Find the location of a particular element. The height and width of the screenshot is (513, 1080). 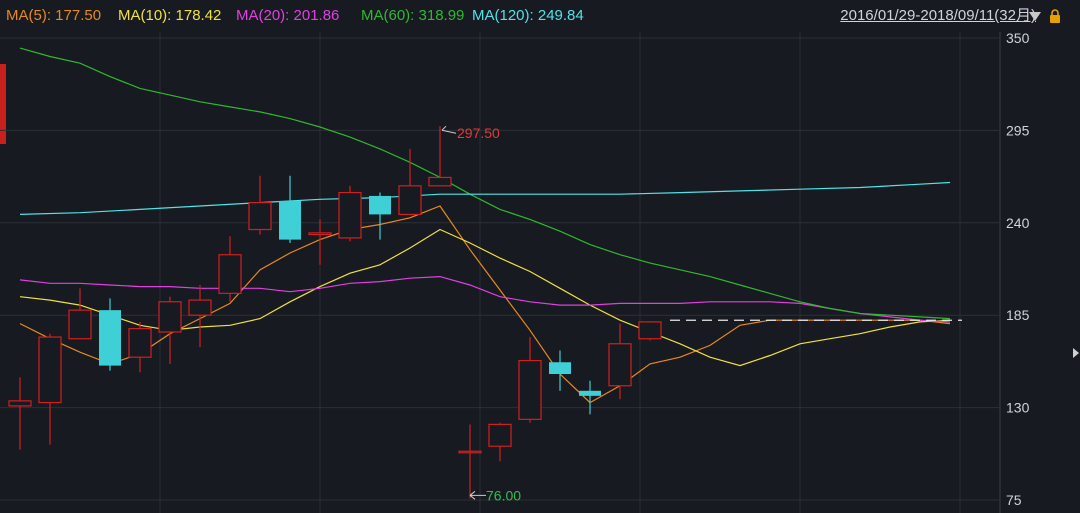

low-arrow is located at coordinates (477, 495).